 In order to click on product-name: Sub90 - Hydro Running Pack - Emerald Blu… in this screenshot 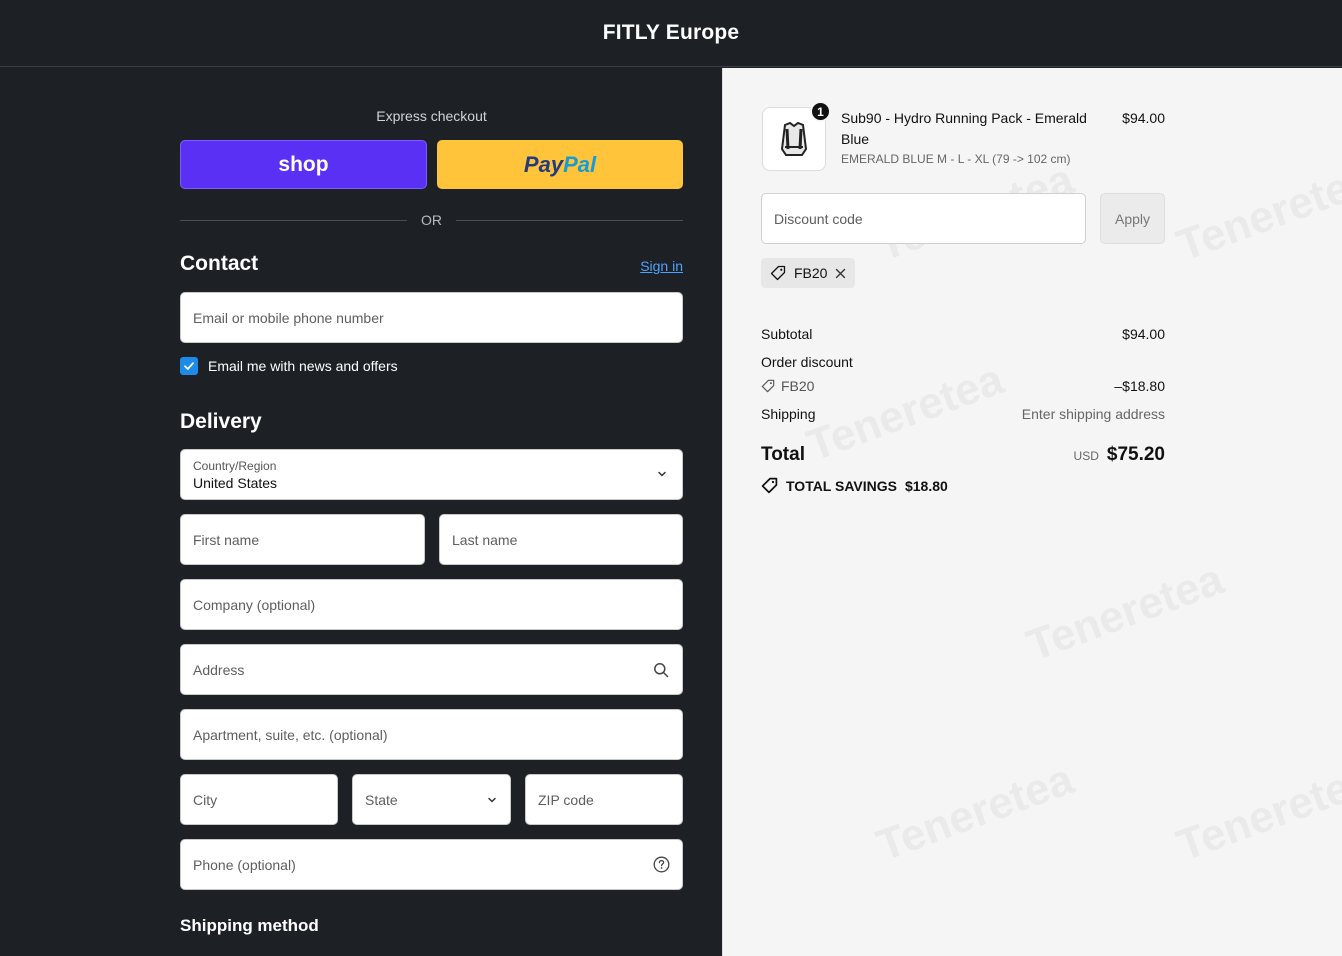, I will do `click(964, 128)`.